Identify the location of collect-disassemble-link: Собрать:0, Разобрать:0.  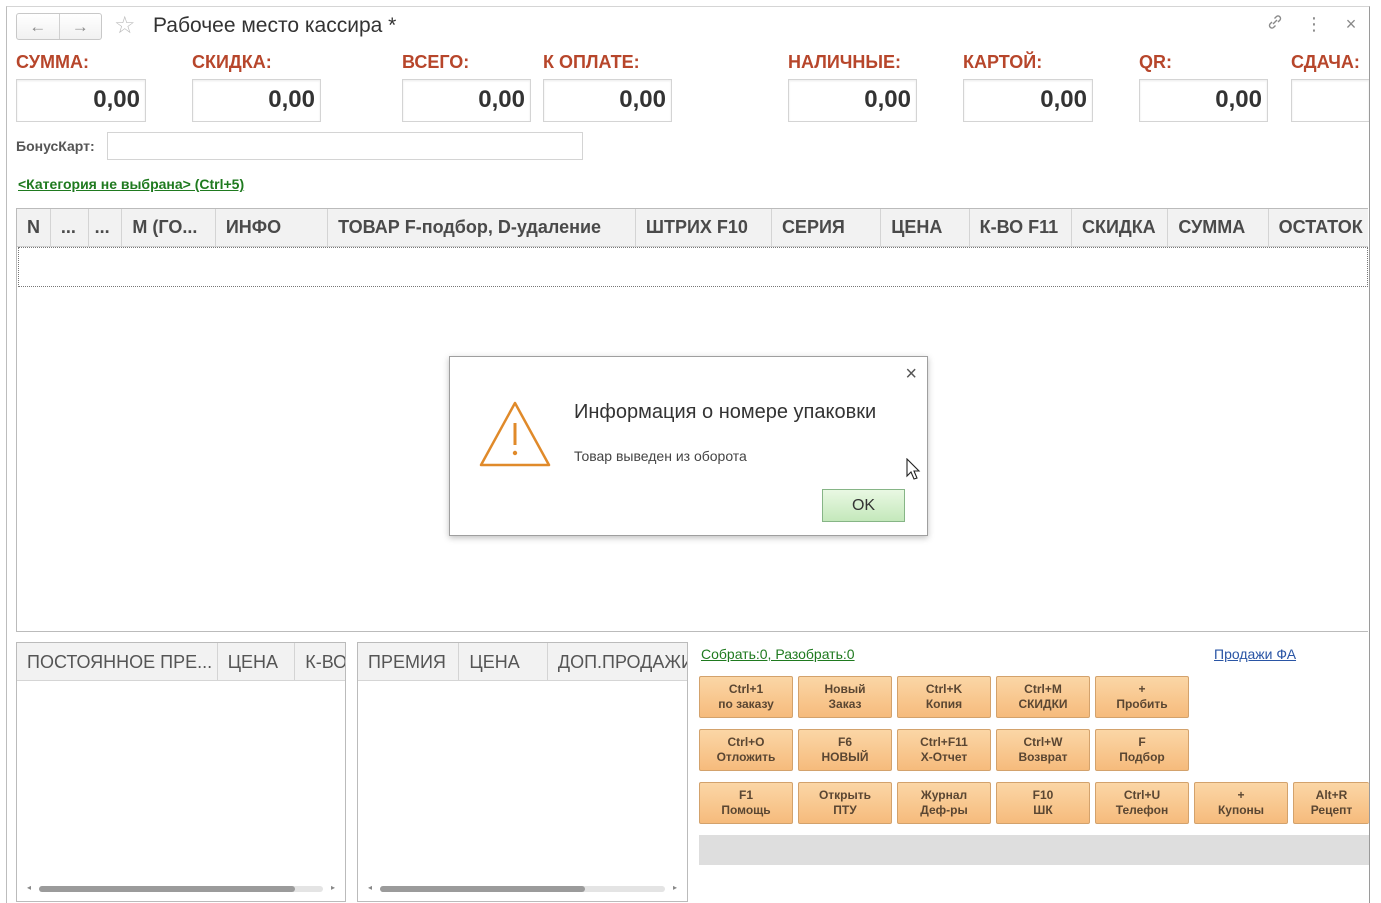
(778, 654).